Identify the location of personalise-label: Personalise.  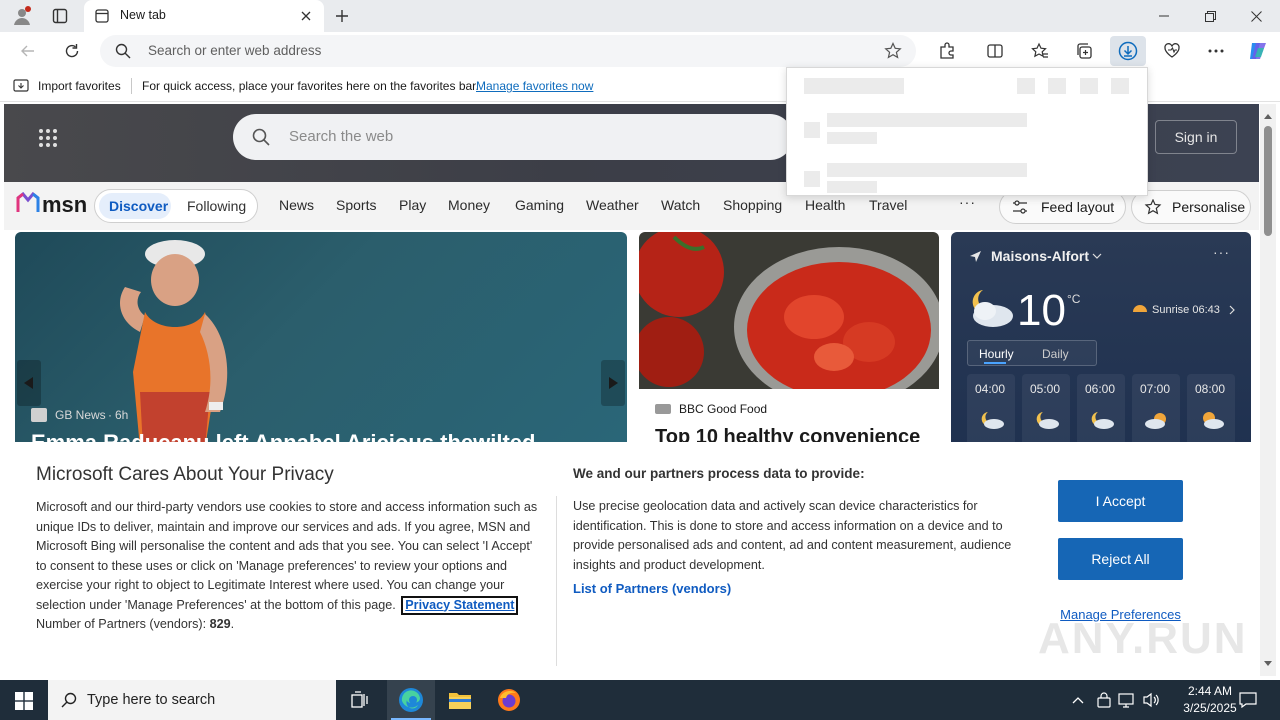
(1209, 207).